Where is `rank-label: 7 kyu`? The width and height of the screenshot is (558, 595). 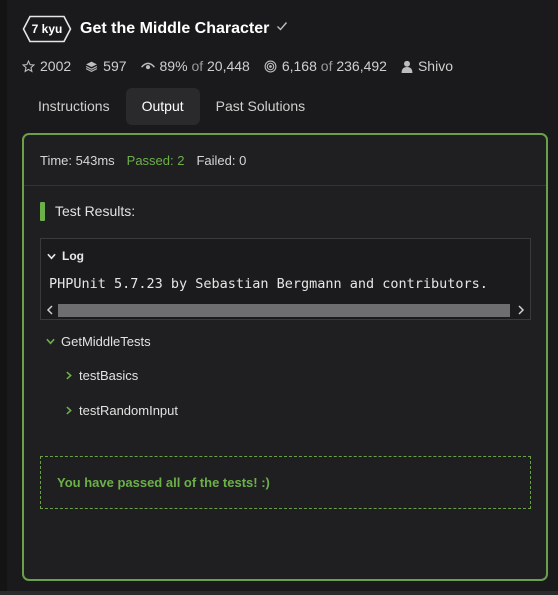 rank-label: 7 kyu is located at coordinates (47, 29).